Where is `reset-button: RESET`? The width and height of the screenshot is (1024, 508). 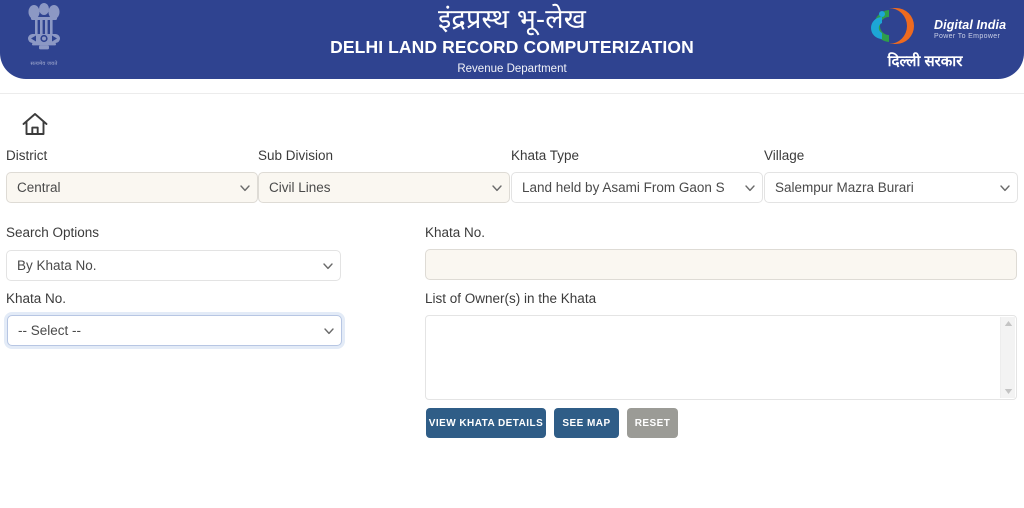
reset-button: RESET is located at coordinates (652, 423).